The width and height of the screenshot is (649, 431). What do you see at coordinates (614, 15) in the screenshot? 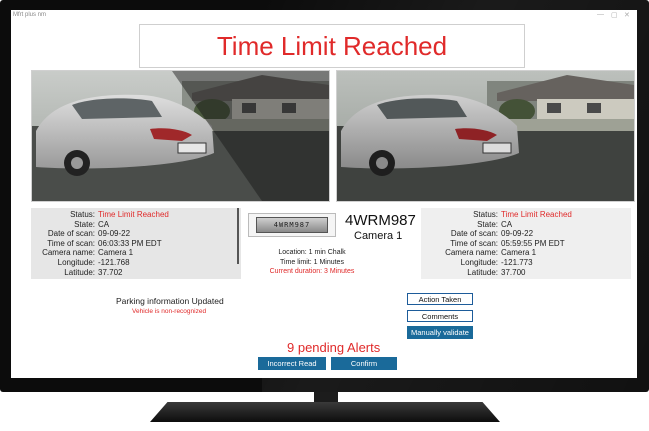
I see `maximize-icon: ▢` at bounding box center [614, 15].